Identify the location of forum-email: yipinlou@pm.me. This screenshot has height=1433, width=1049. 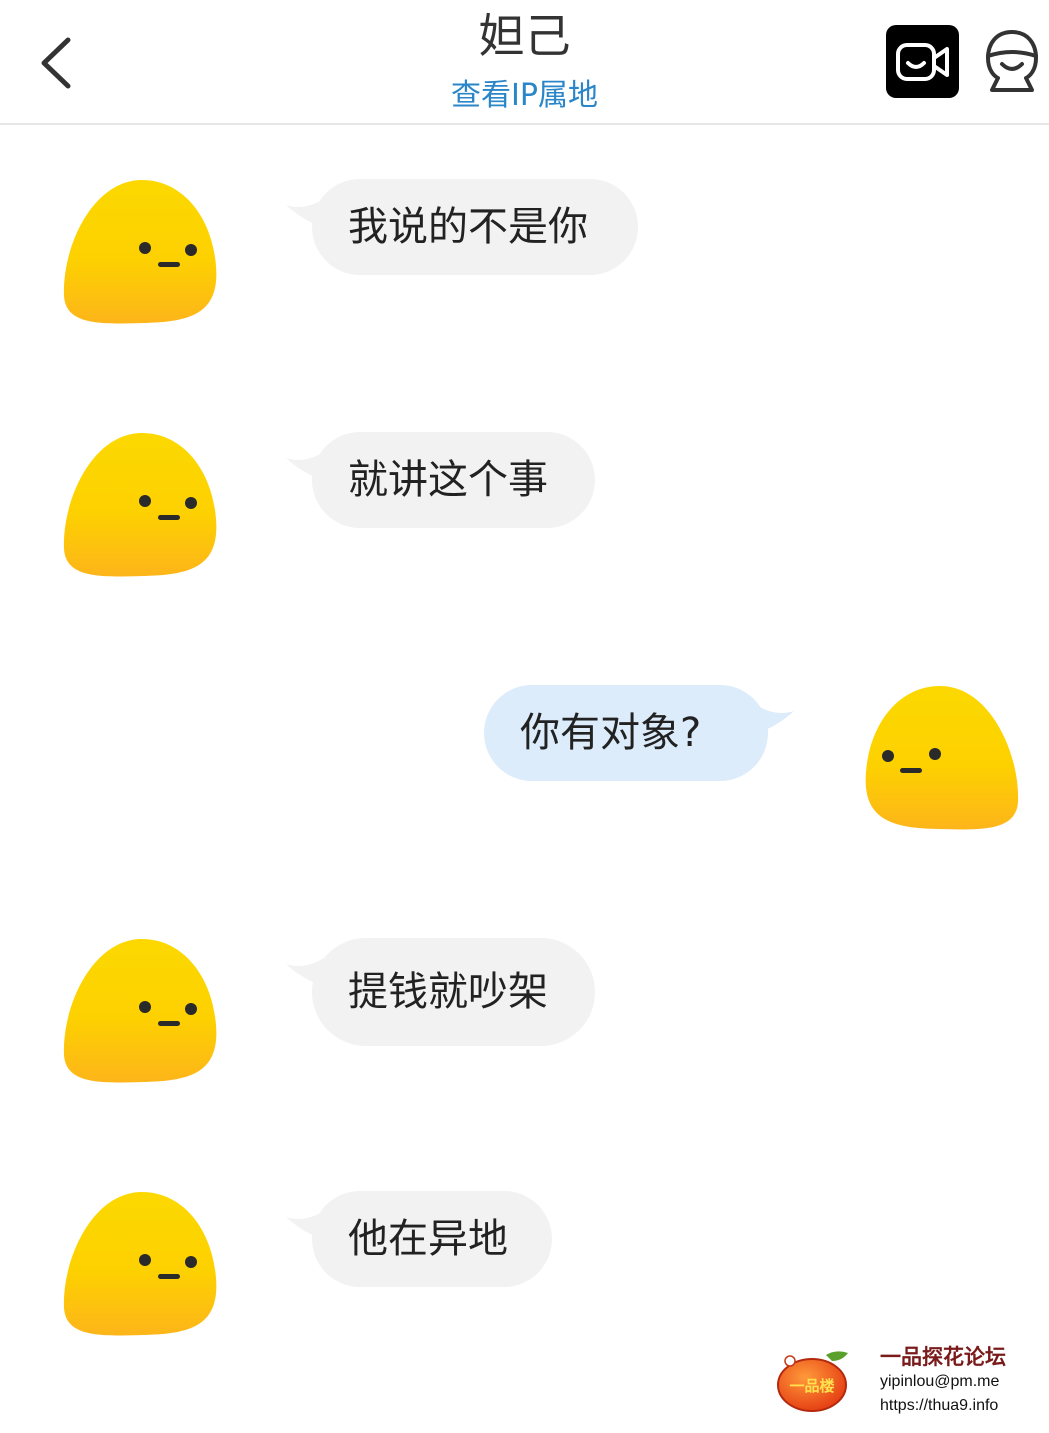
(940, 1381).